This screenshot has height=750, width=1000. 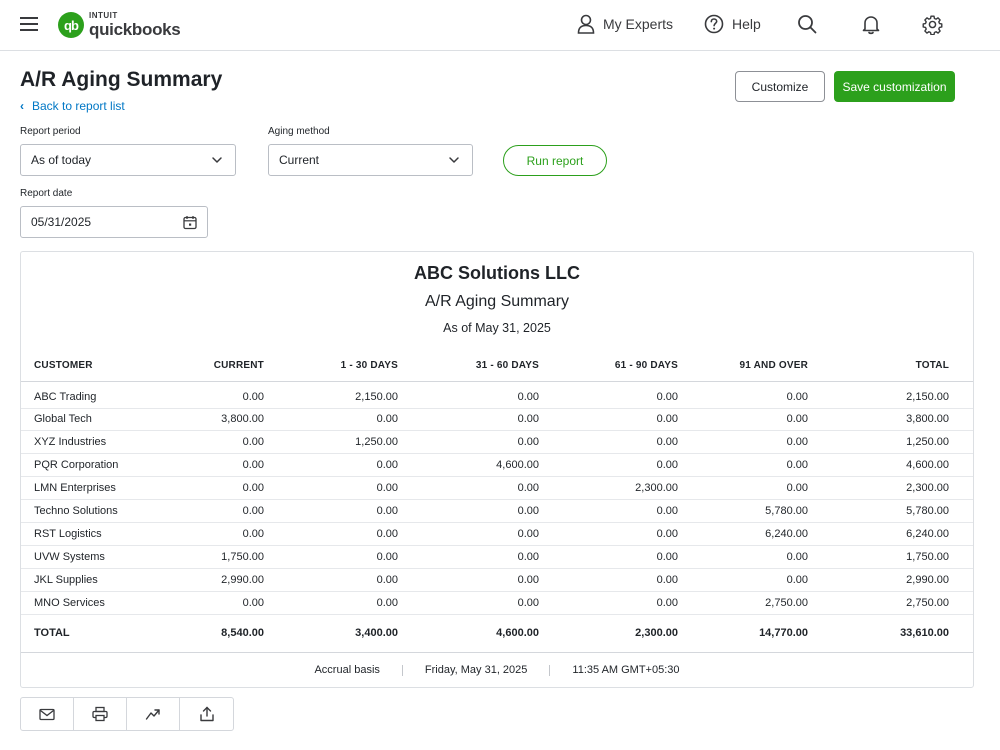 What do you see at coordinates (732, 24) in the screenshot?
I see `help-button: Help` at bounding box center [732, 24].